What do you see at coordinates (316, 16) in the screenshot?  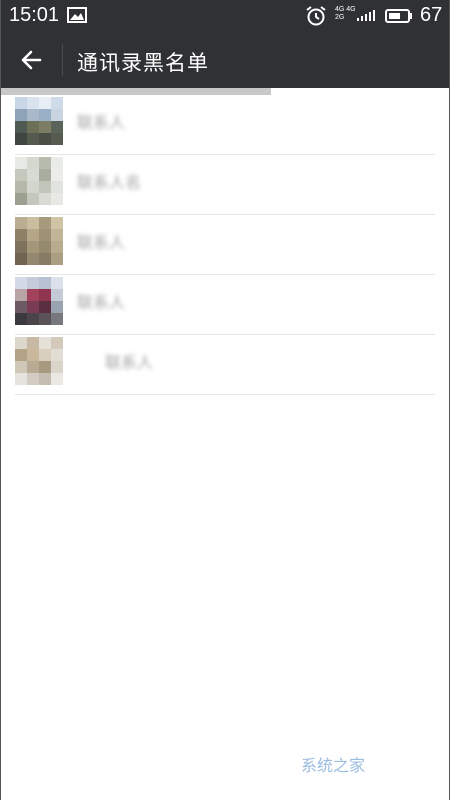 I see `alarm-clock-icon` at bounding box center [316, 16].